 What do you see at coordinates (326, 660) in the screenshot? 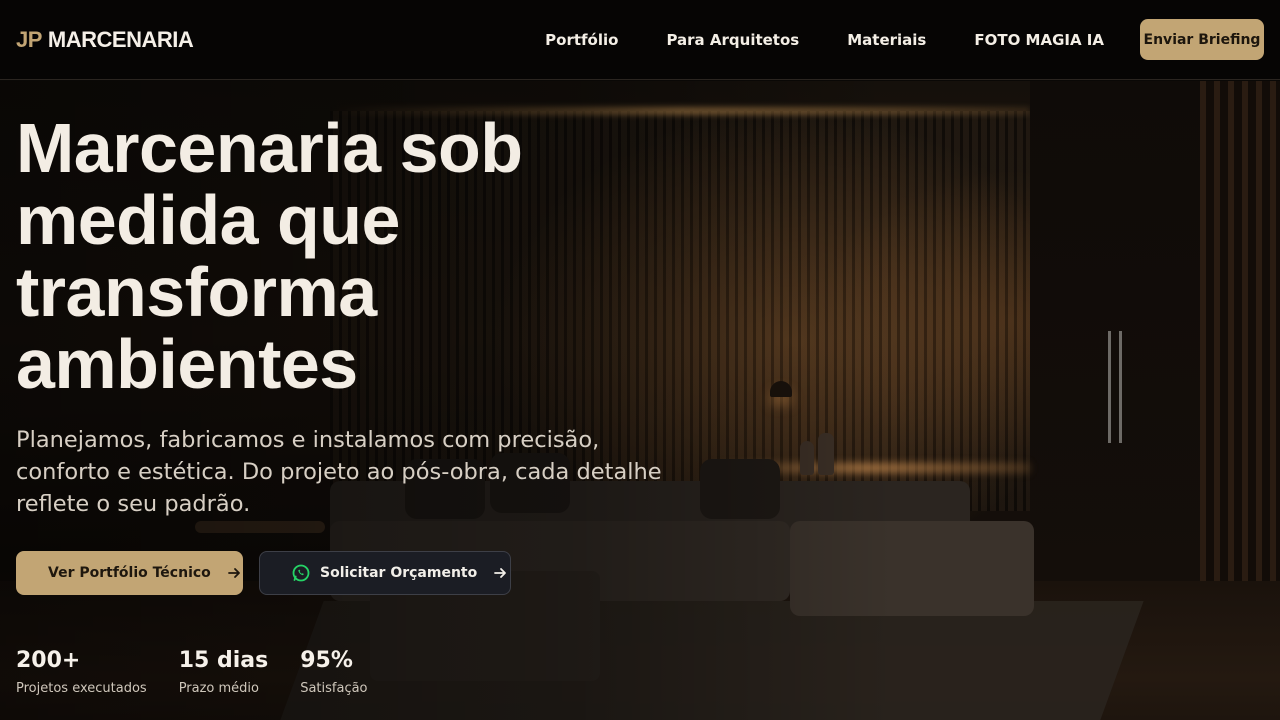
I see `stat-value: 95%` at bounding box center [326, 660].